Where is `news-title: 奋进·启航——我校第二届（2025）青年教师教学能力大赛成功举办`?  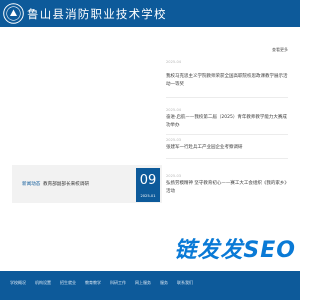 news-title: 奋进·启航——我校第二届（2025）青年教师教学能力大赛成功举办 is located at coordinates (227, 122).